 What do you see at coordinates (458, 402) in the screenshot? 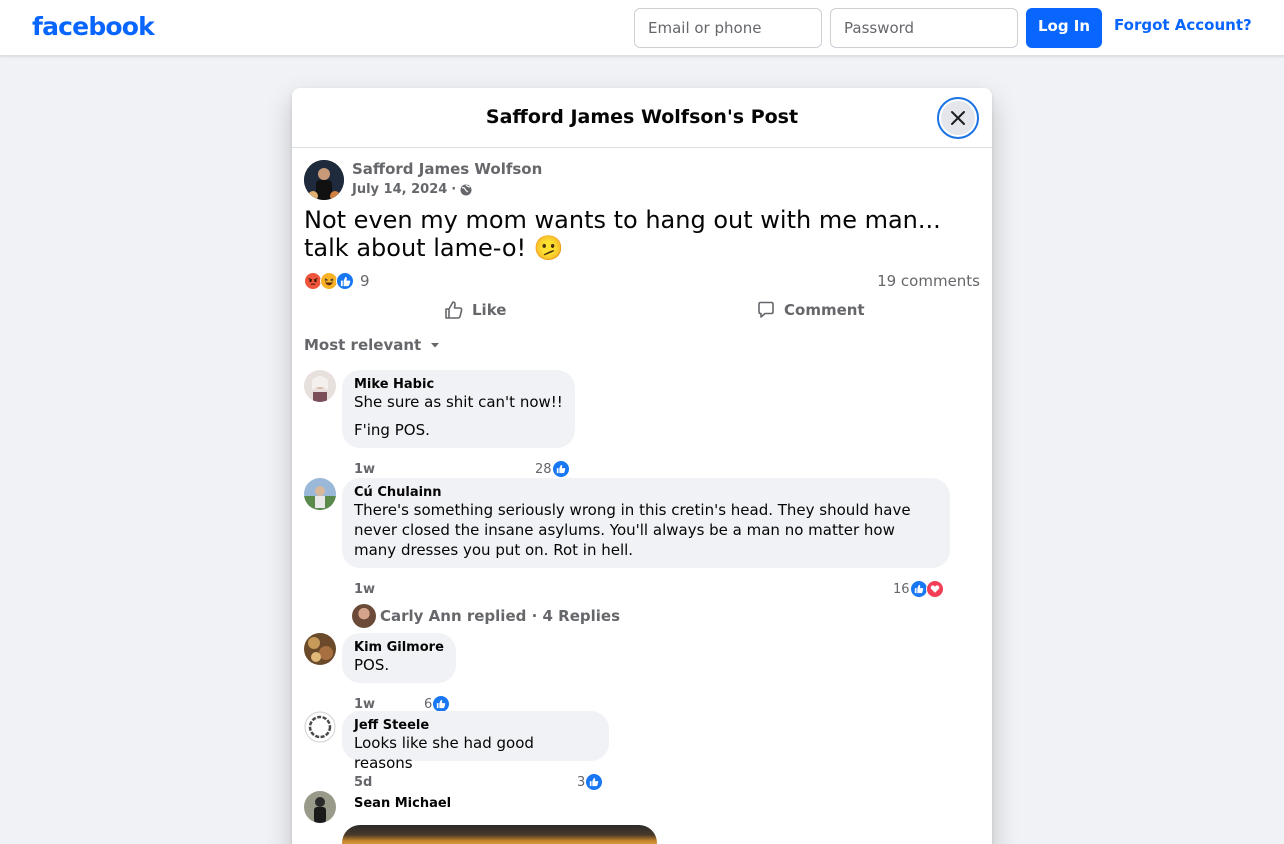
I see `comment-text: She sure as shit can't now!!` at bounding box center [458, 402].